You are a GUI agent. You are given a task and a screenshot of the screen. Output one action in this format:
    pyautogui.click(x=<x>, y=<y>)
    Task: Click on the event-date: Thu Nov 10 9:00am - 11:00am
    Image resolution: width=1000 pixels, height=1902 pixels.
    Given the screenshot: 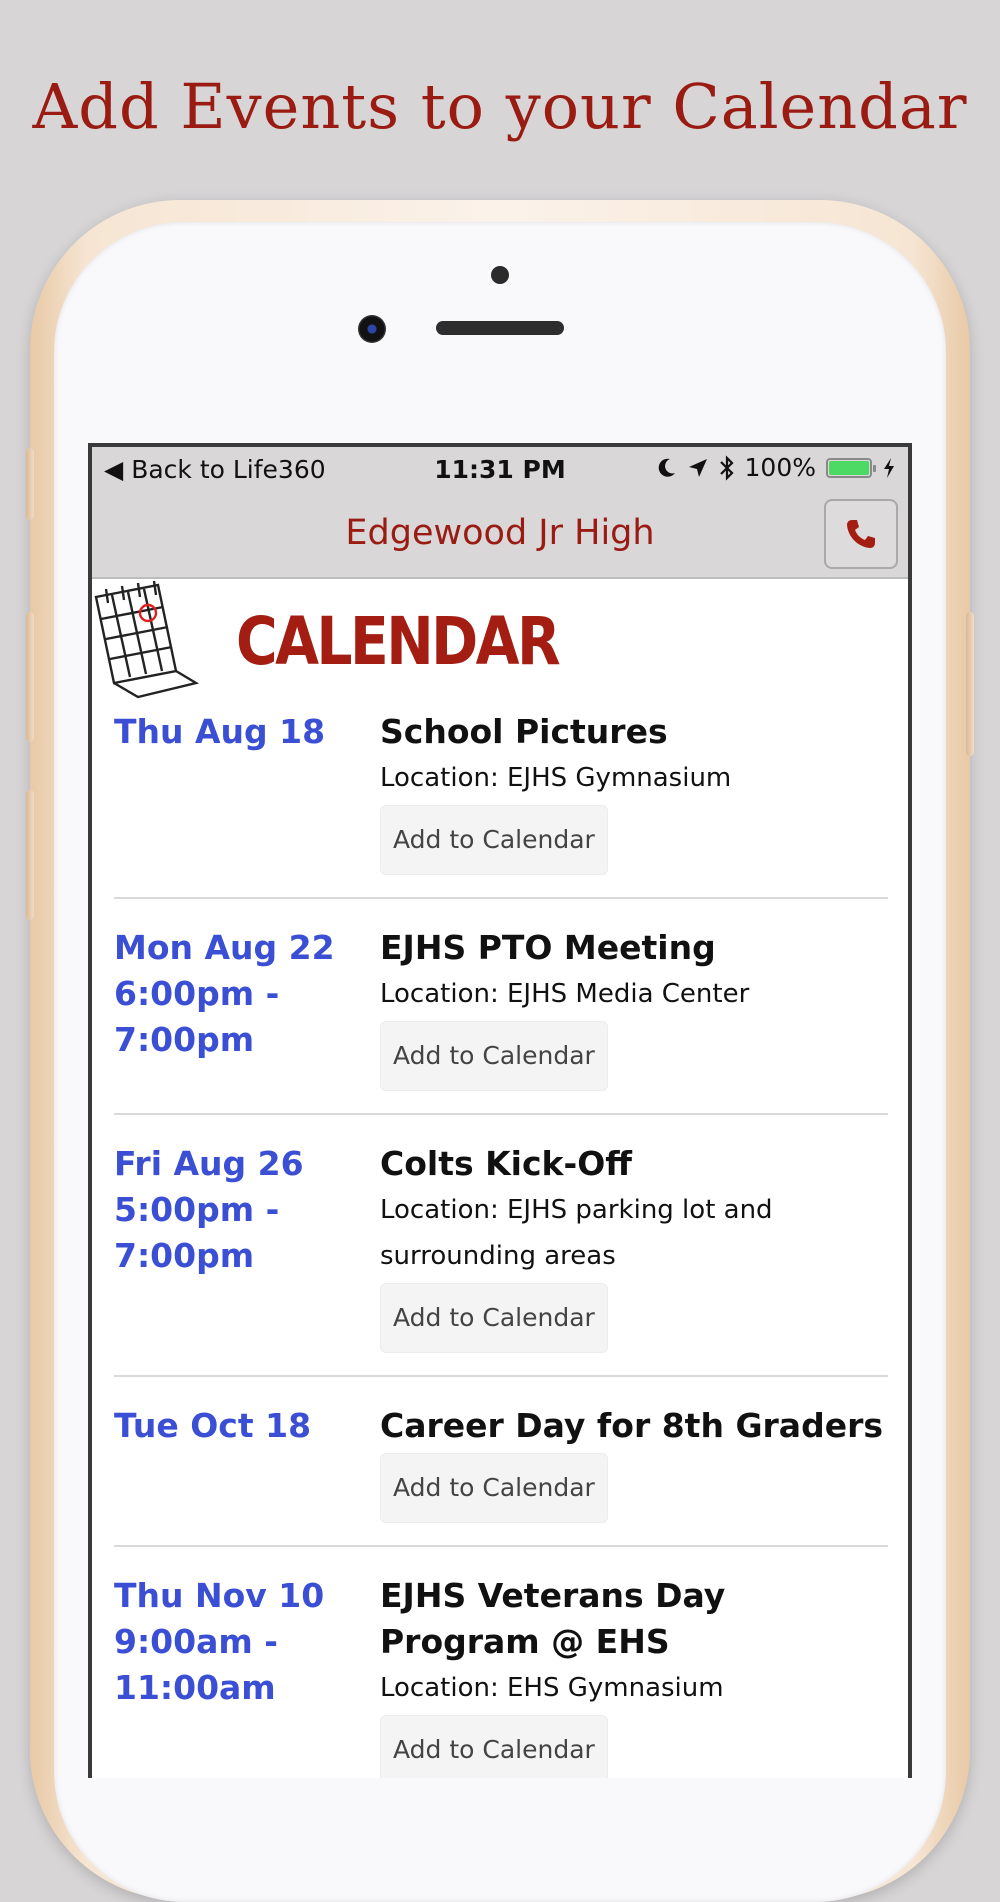 What is the action you would take?
    pyautogui.click(x=234, y=1642)
    